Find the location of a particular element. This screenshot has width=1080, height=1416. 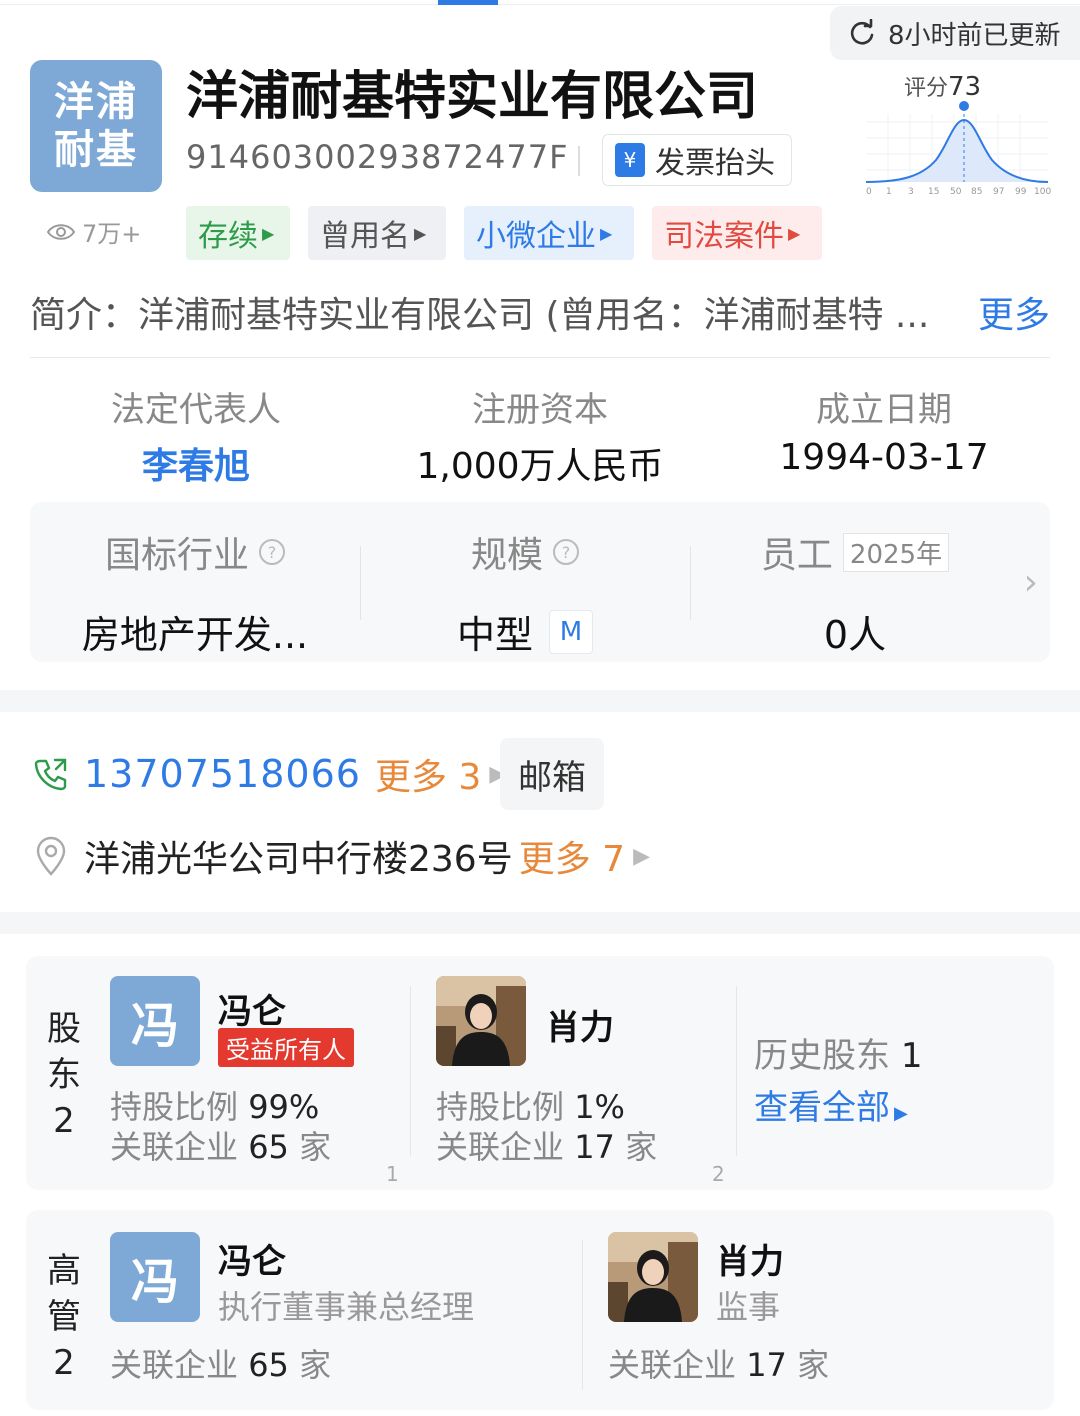

refresh-icon is located at coordinates (862, 32).